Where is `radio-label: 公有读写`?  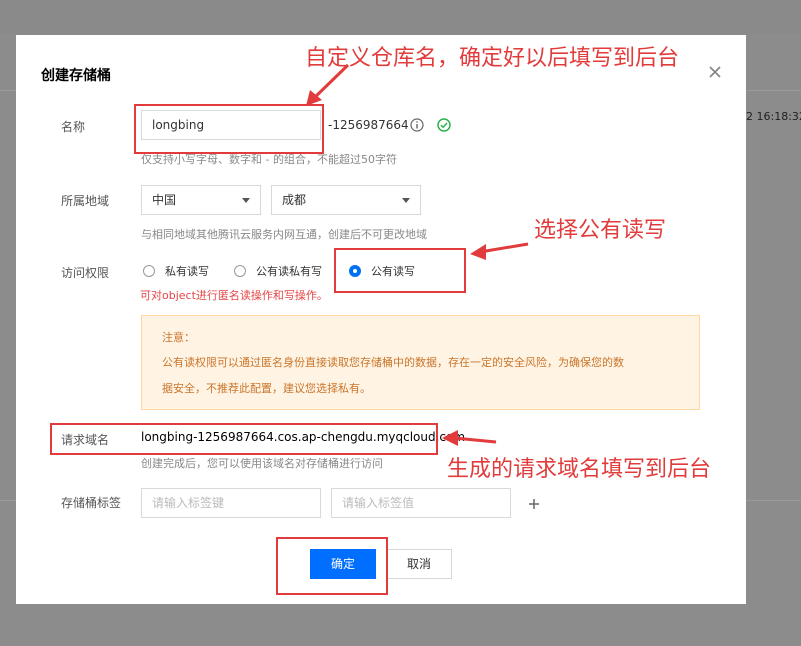
radio-label: 公有读写 is located at coordinates (393, 271).